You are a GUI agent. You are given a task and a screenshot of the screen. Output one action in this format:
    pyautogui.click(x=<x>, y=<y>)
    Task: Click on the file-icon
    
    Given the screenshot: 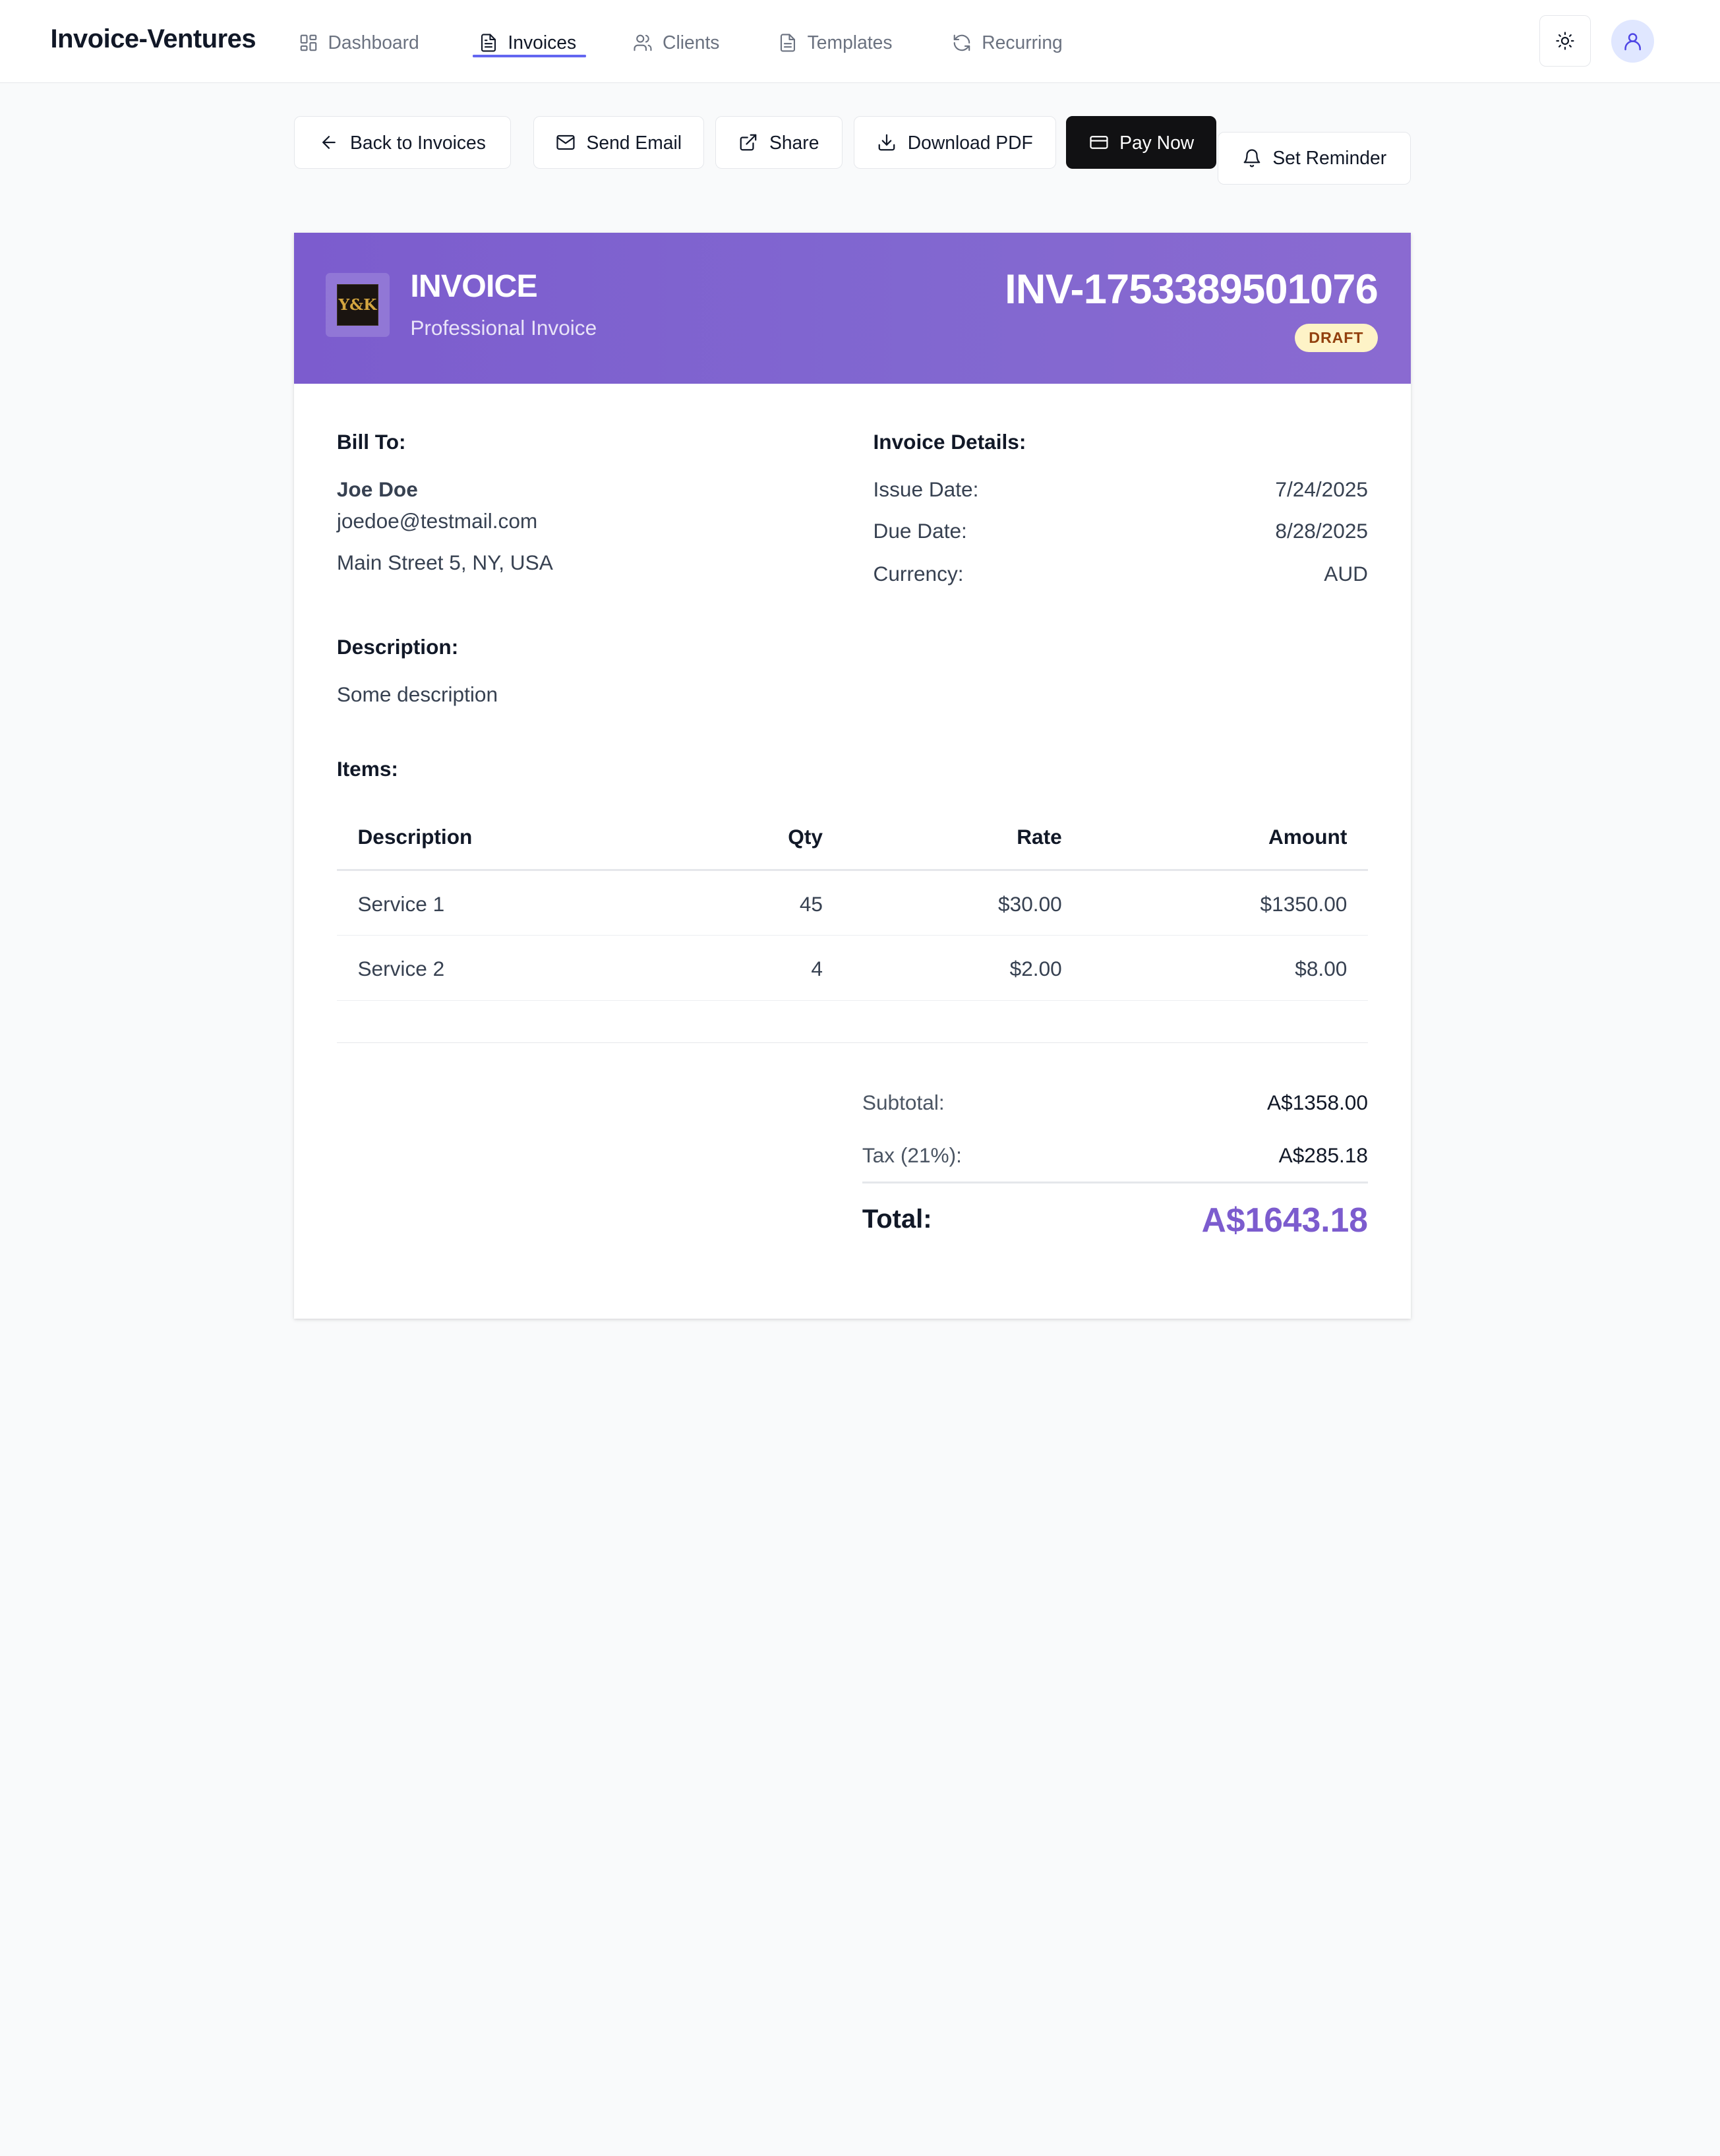 What is the action you would take?
    pyautogui.click(x=788, y=43)
    